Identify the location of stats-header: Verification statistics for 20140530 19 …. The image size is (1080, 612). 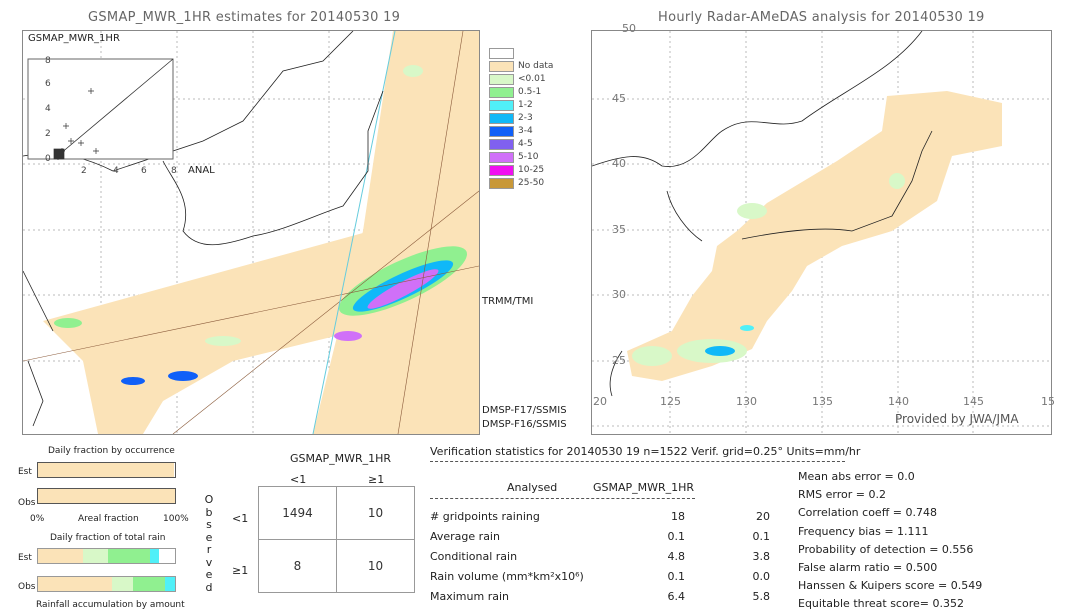
(645, 451).